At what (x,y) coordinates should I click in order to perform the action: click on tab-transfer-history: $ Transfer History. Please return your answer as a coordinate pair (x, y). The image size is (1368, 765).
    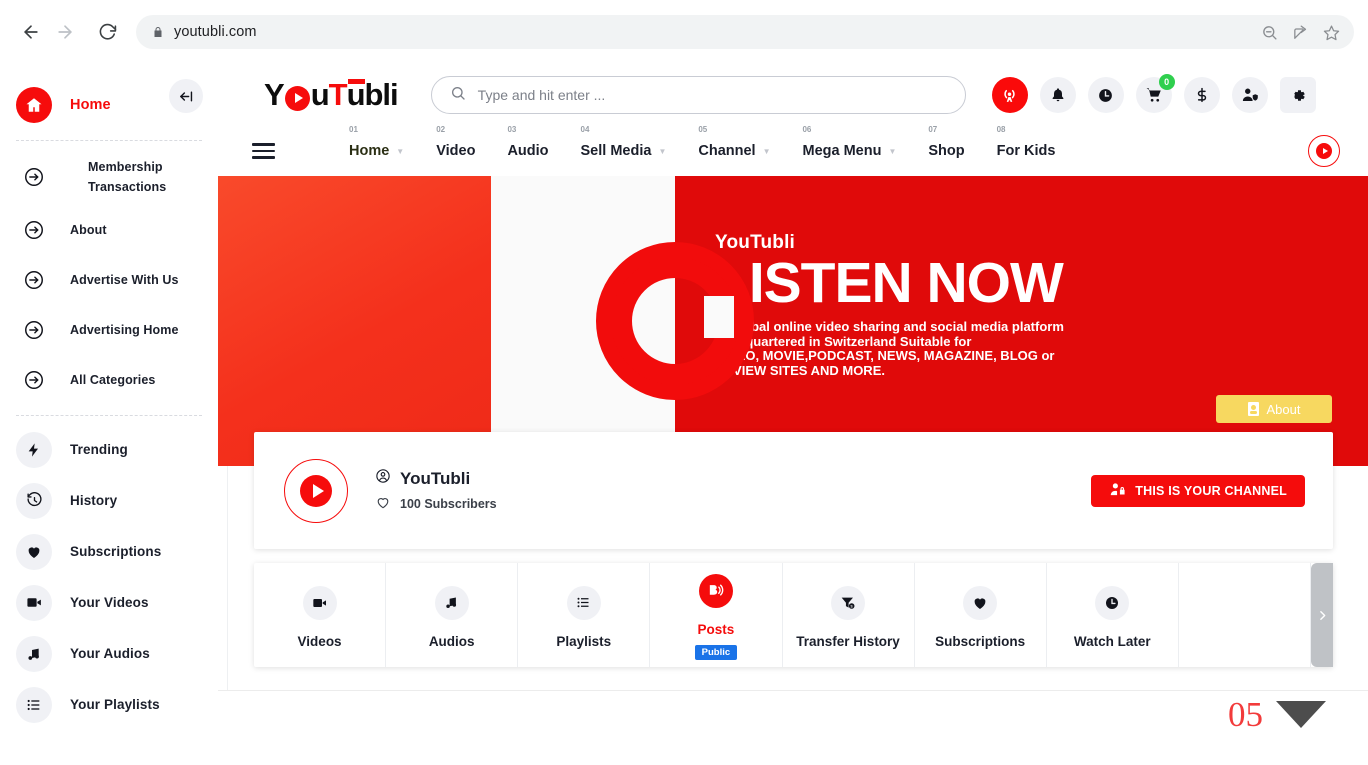
    Looking at the image, I should click on (849, 615).